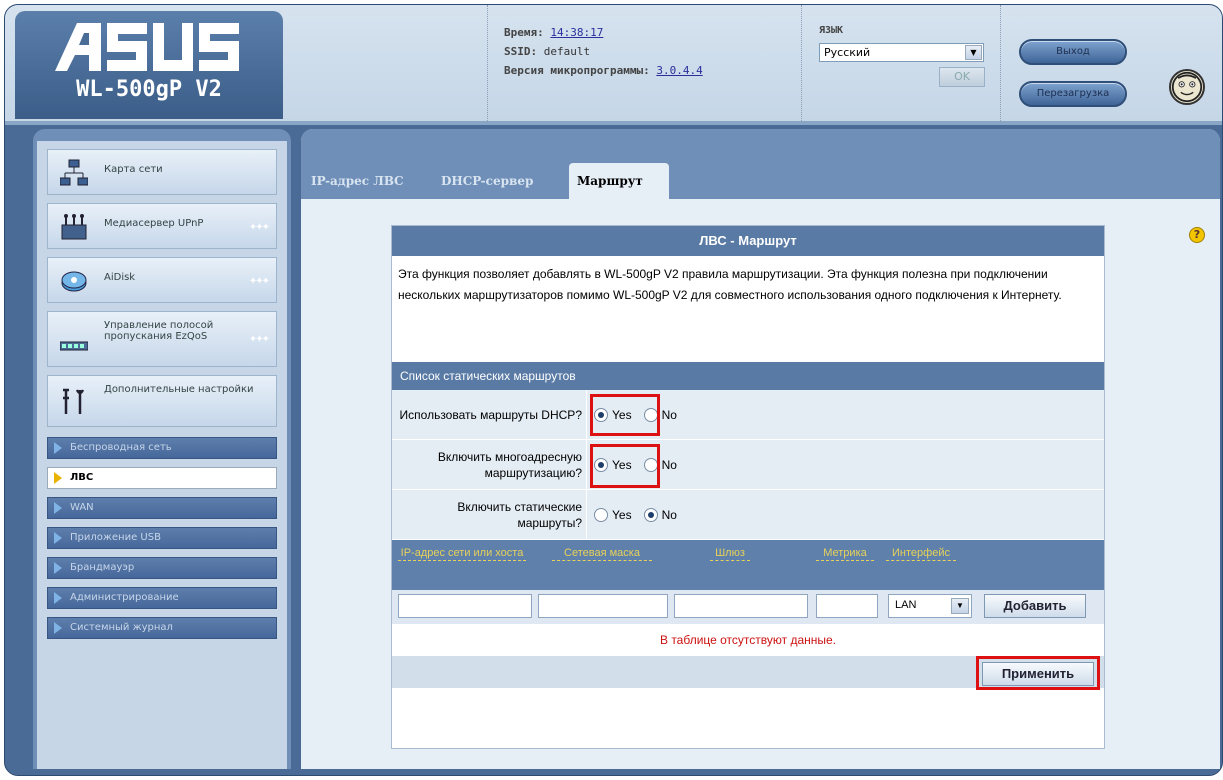  Describe the element at coordinates (115, 537) in the screenshot. I see `sidebar-item-label: Приложение USB` at that location.